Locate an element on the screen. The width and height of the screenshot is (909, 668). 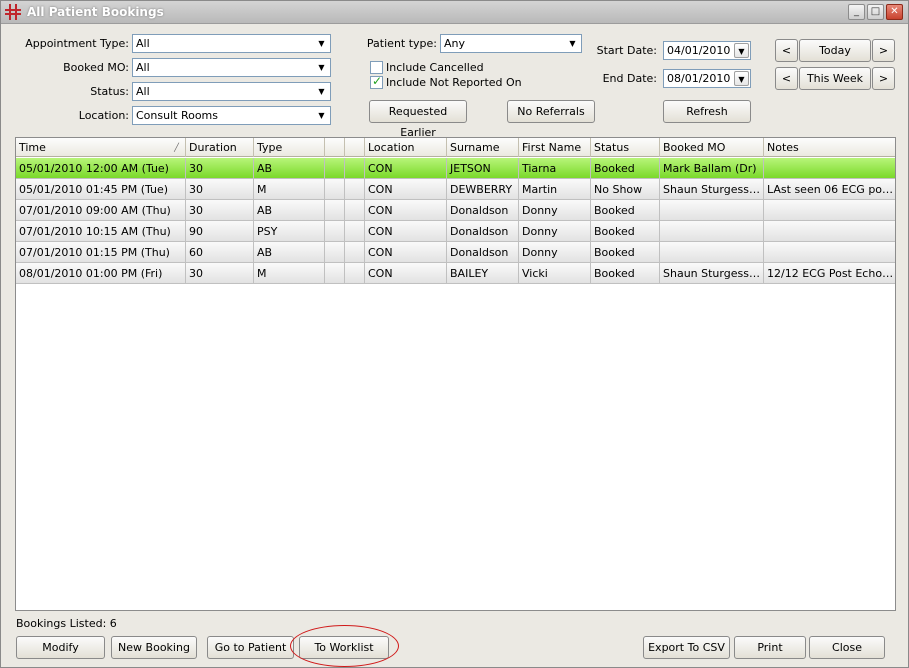
start-date-picker: 04/01/2010 ▼ is located at coordinates (707, 50).